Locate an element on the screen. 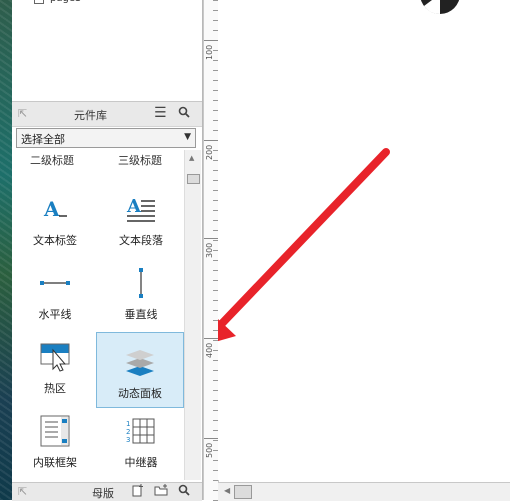 The width and height of the screenshot is (510, 501). pages-panel: page3 is located at coordinates (107, 49).